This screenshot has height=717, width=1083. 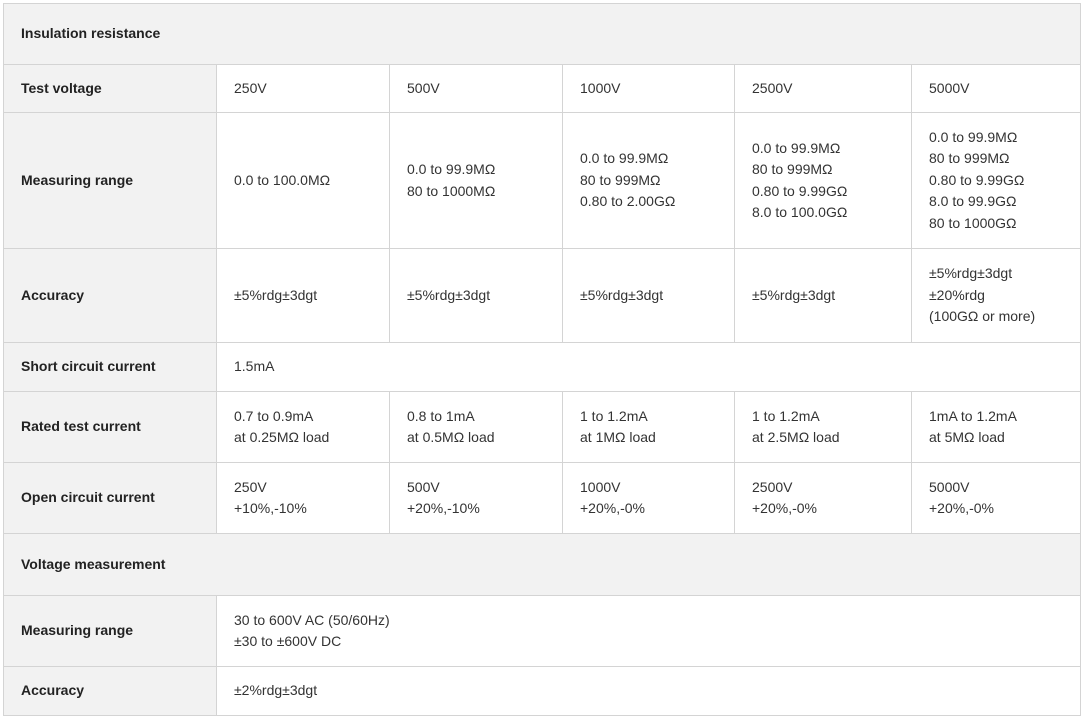 What do you see at coordinates (618, 437) in the screenshot?
I see `value-line: at 1MΩ load` at bounding box center [618, 437].